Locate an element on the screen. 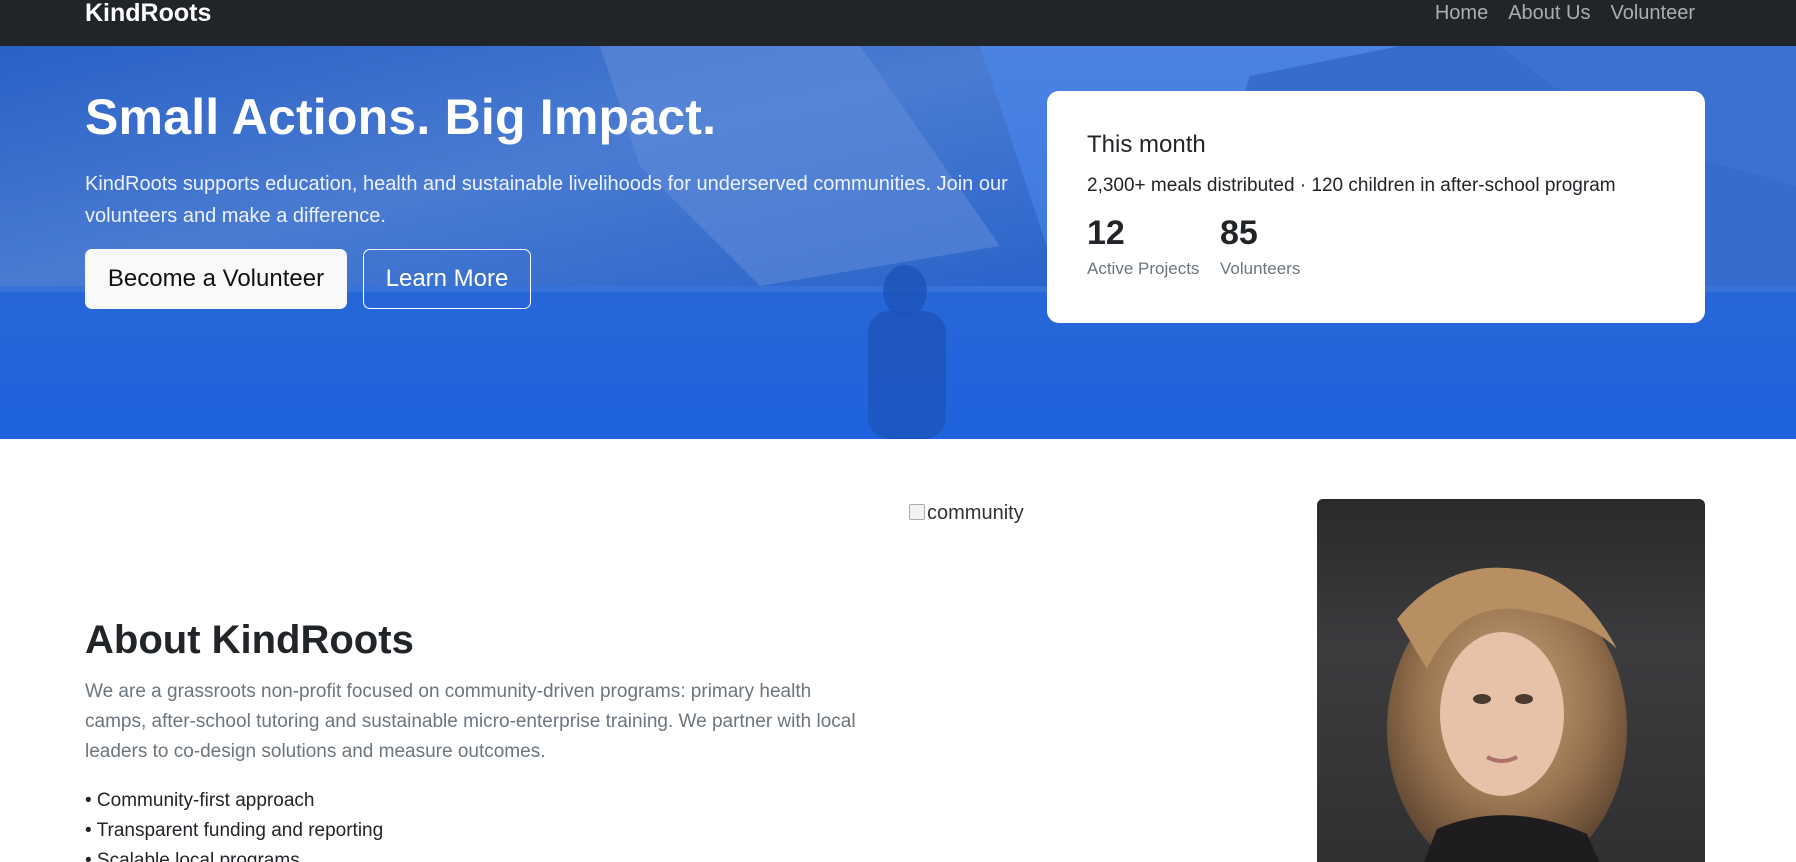  brand-logo: KindRoots is located at coordinates (148, 13).